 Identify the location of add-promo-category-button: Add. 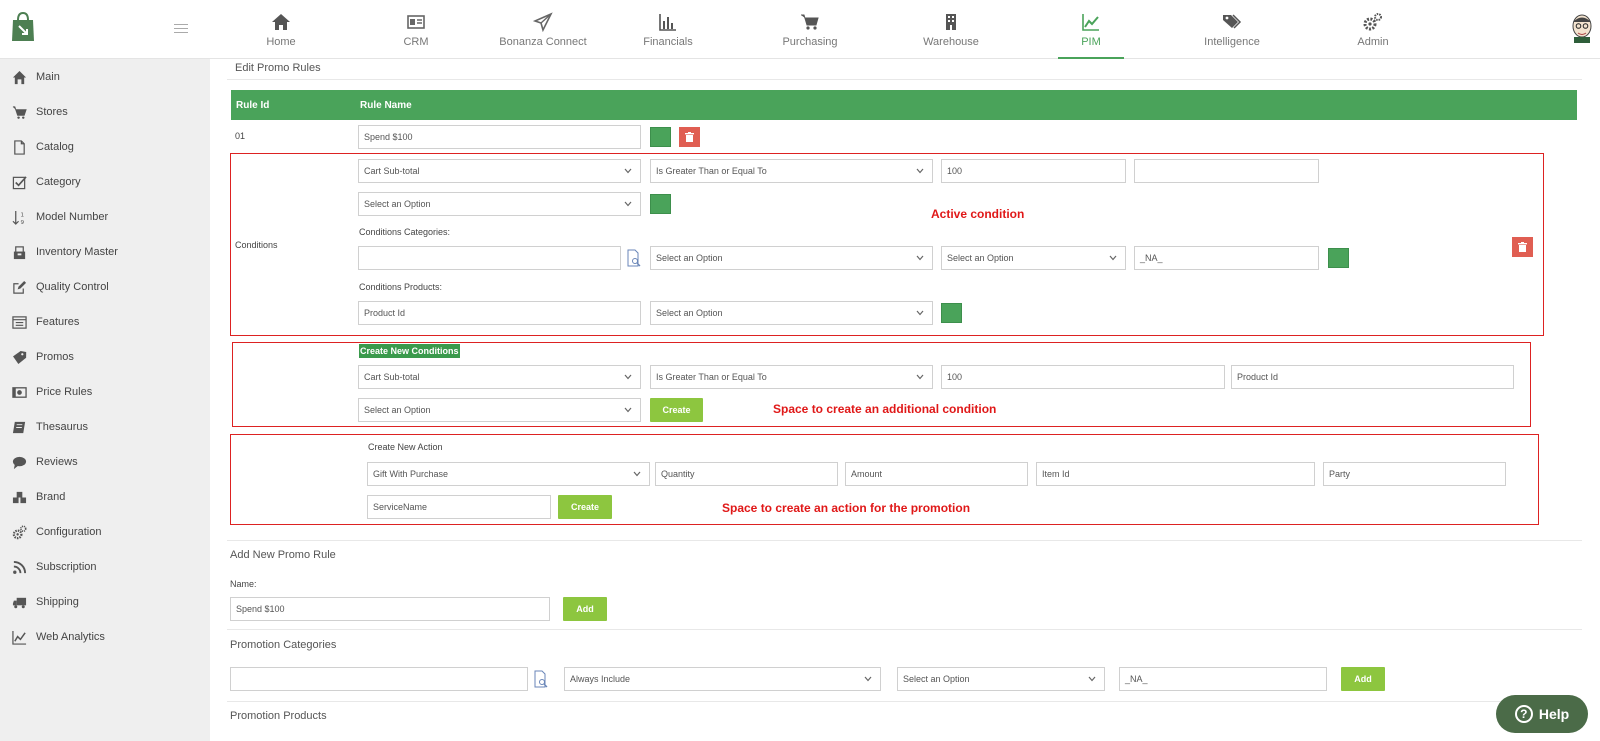
(1363, 679).